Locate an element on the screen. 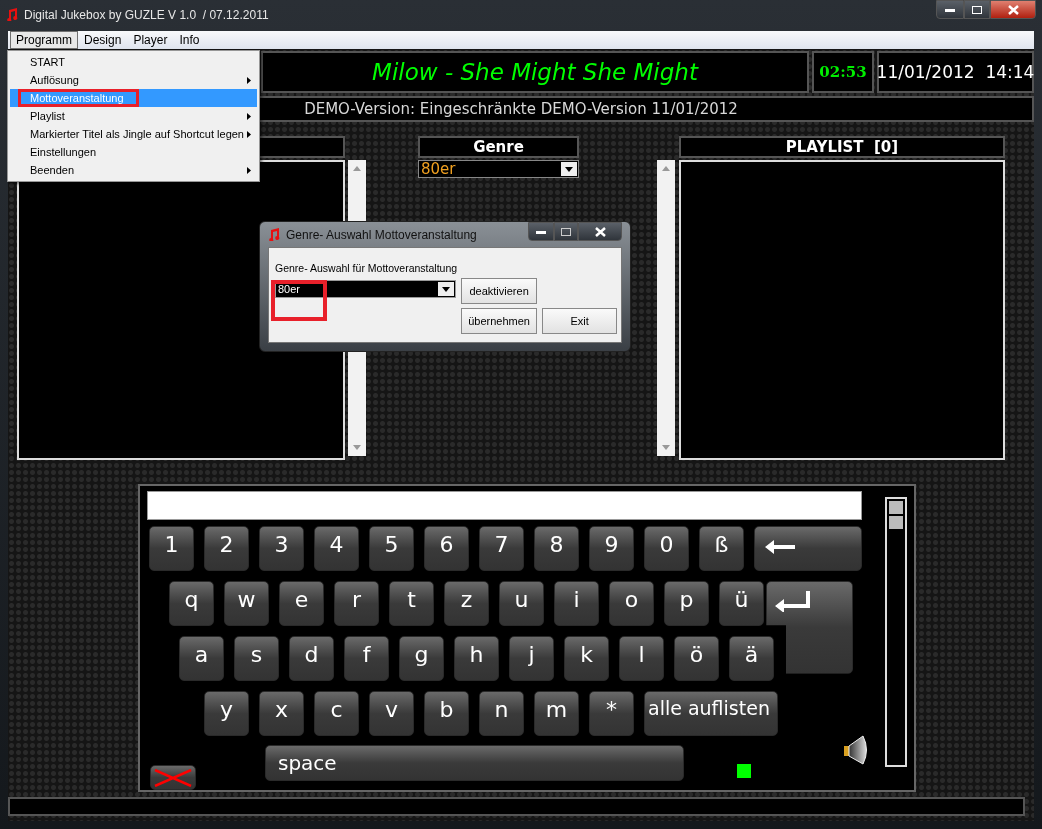 This screenshot has height=829, width=1042. genre-title: Genre is located at coordinates (498, 147).